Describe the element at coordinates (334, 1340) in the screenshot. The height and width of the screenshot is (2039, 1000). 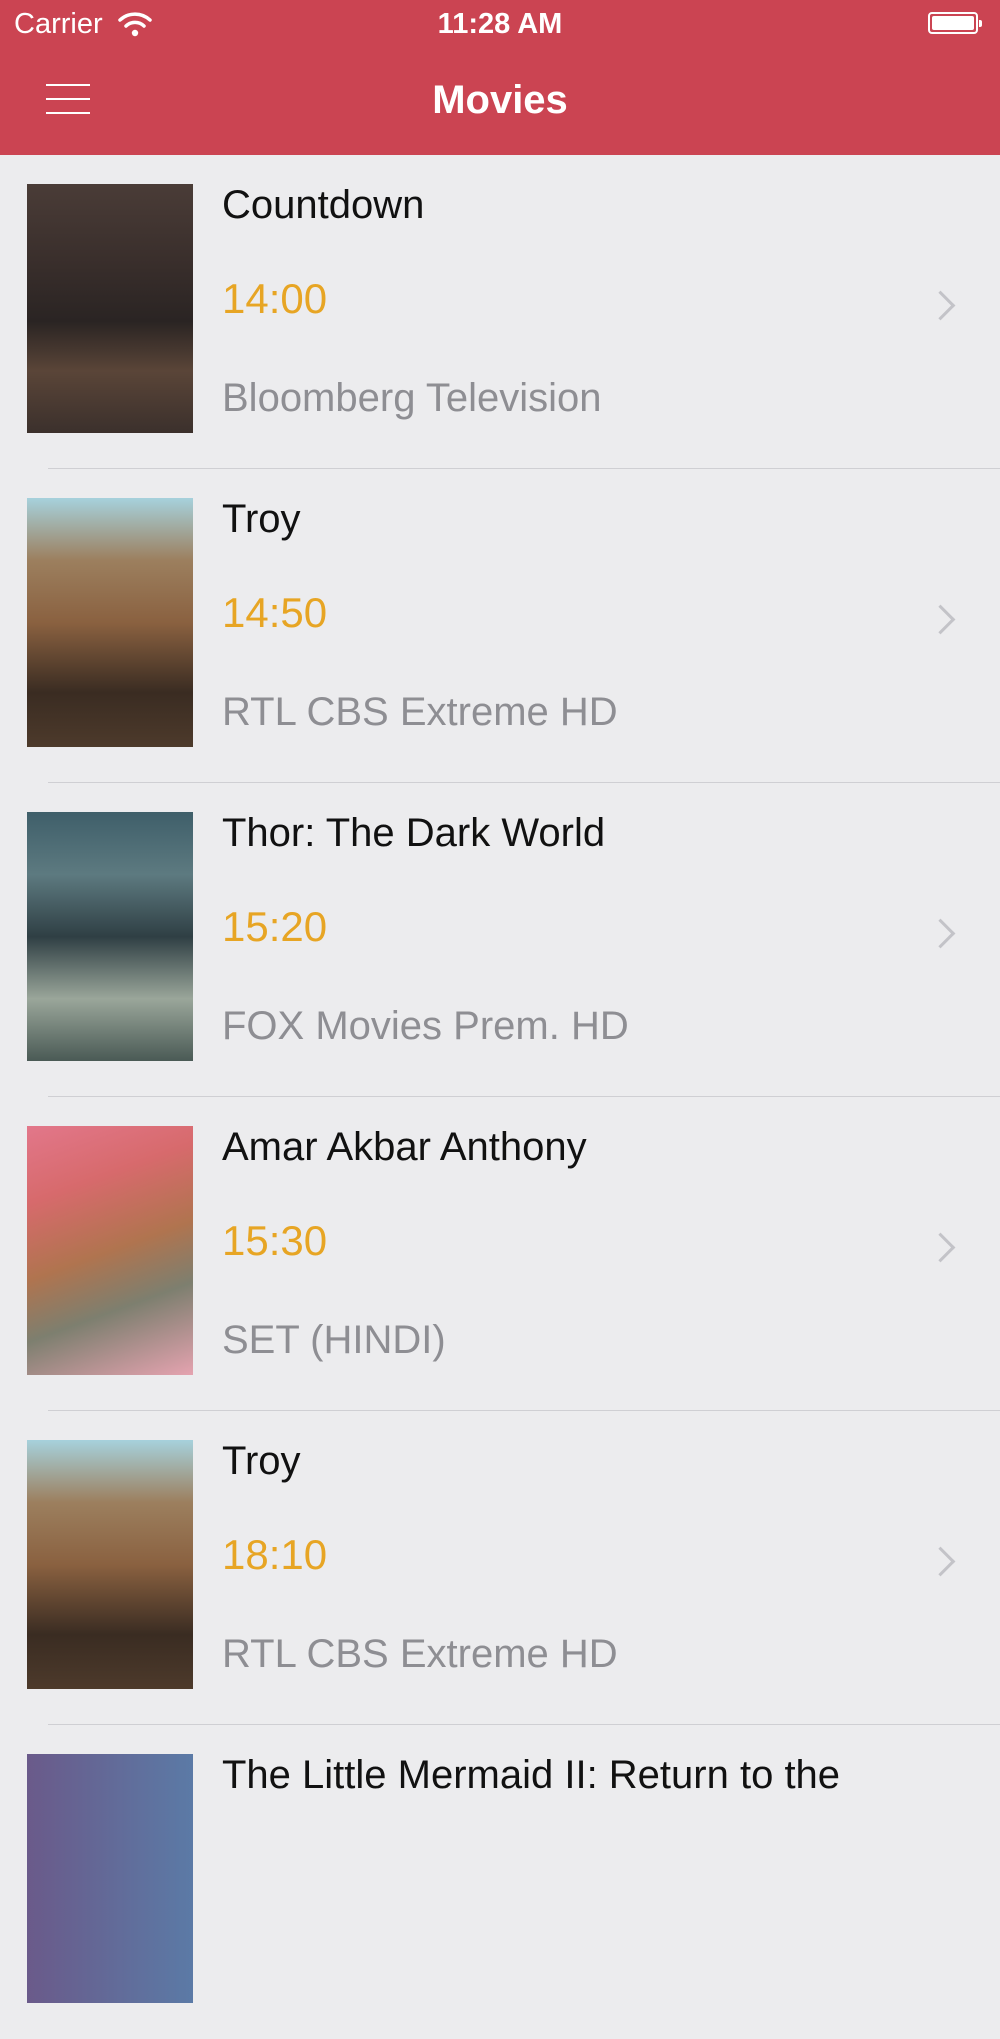
I see `movie-channel: SET (HINDI)` at that location.